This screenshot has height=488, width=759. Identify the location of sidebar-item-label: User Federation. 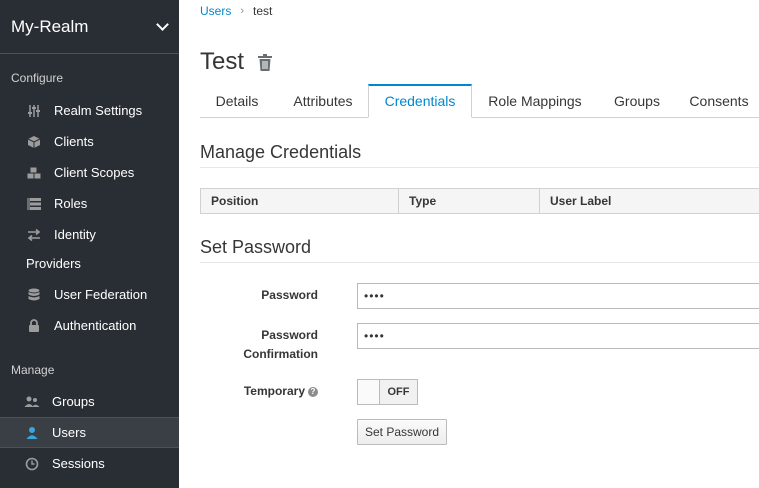
(101, 294).